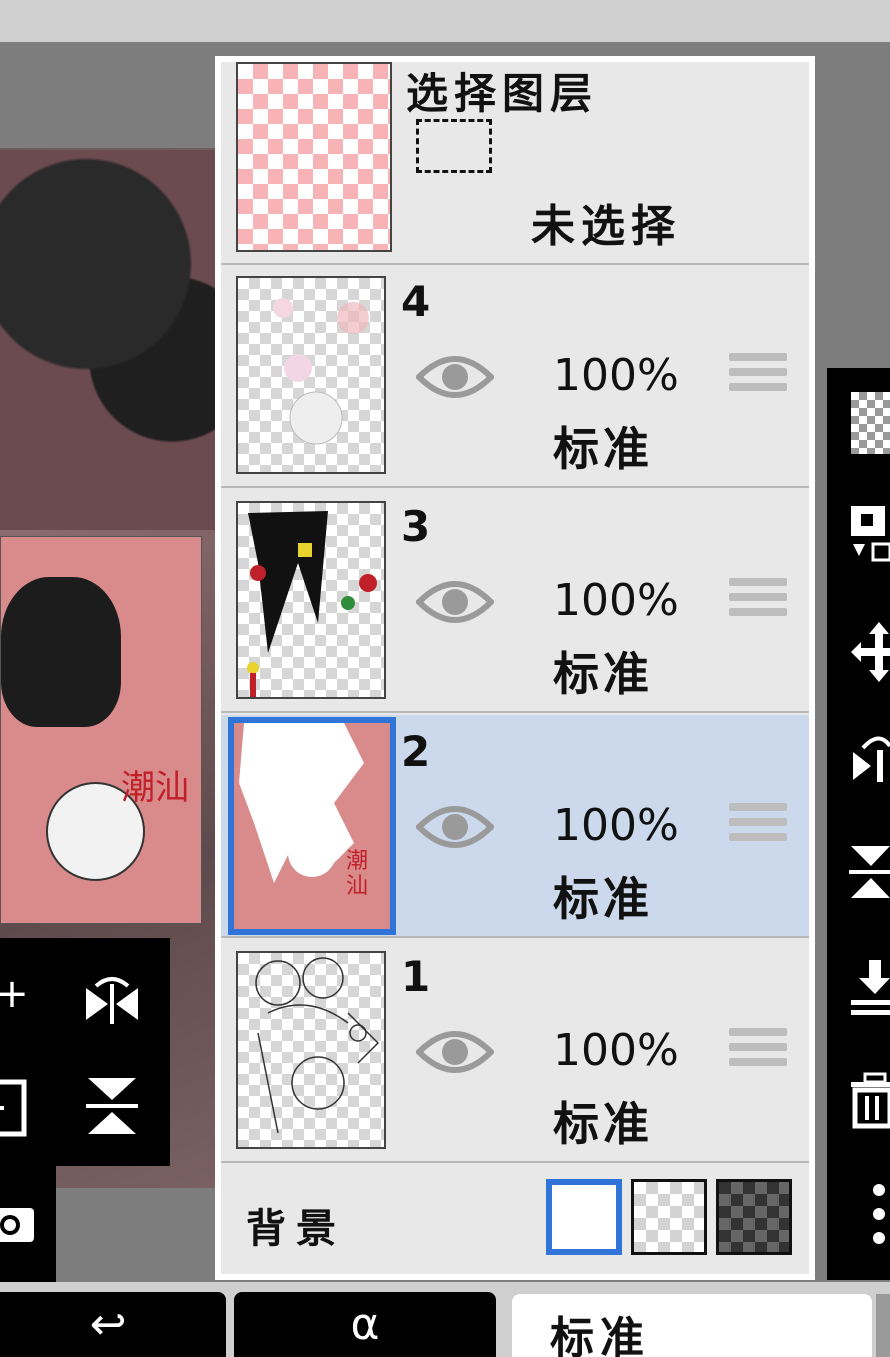 The image size is (890, 1357). What do you see at coordinates (357, 861) in the screenshot?
I see `svg-text: 潮` at bounding box center [357, 861].